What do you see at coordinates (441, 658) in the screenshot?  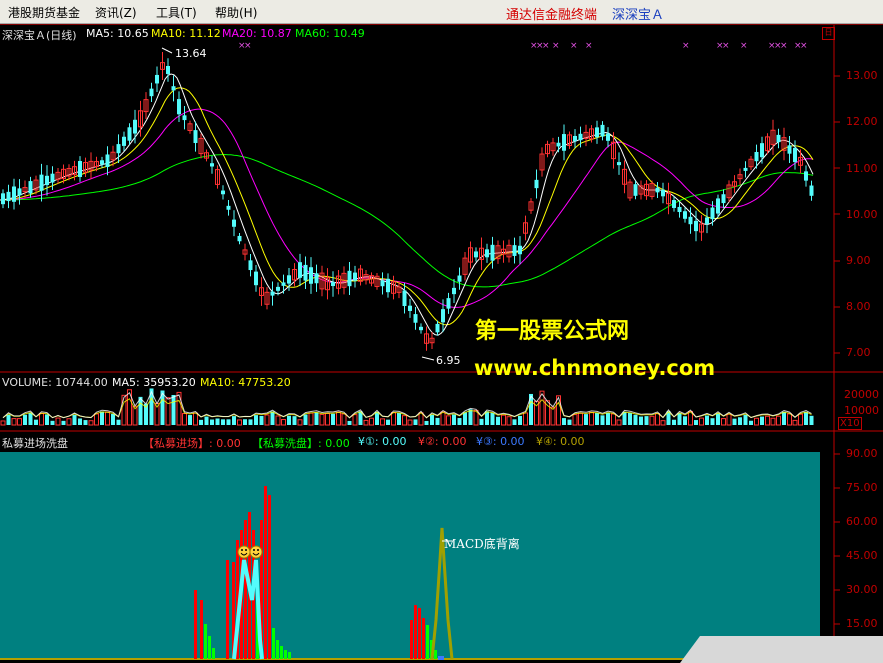 I see `indicator-blue-mark` at bounding box center [441, 658].